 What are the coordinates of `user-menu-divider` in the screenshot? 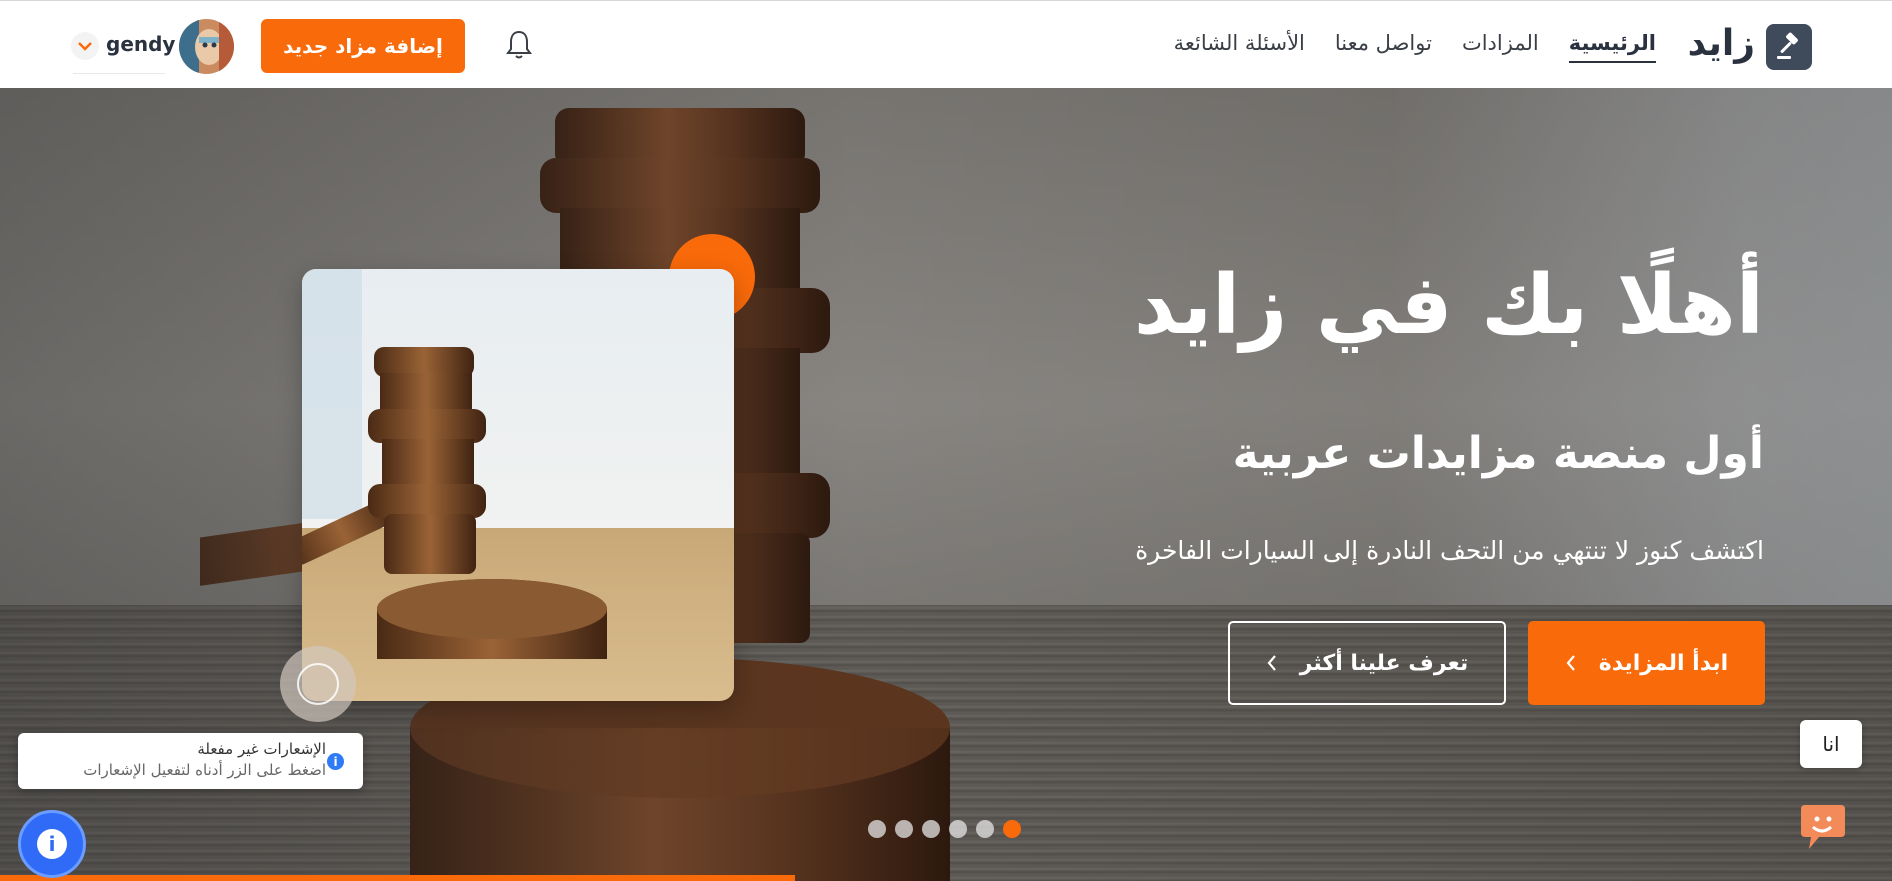 It's located at (119, 73).